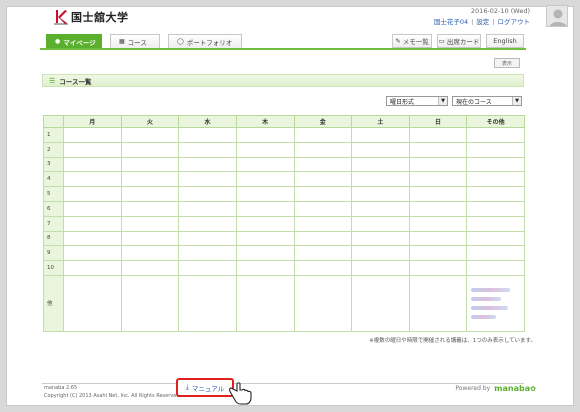 This screenshot has height=412, width=580. What do you see at coordinates (505, 41) in the screenshot?
I see `language-button: English` at bounding box center [505, 41].